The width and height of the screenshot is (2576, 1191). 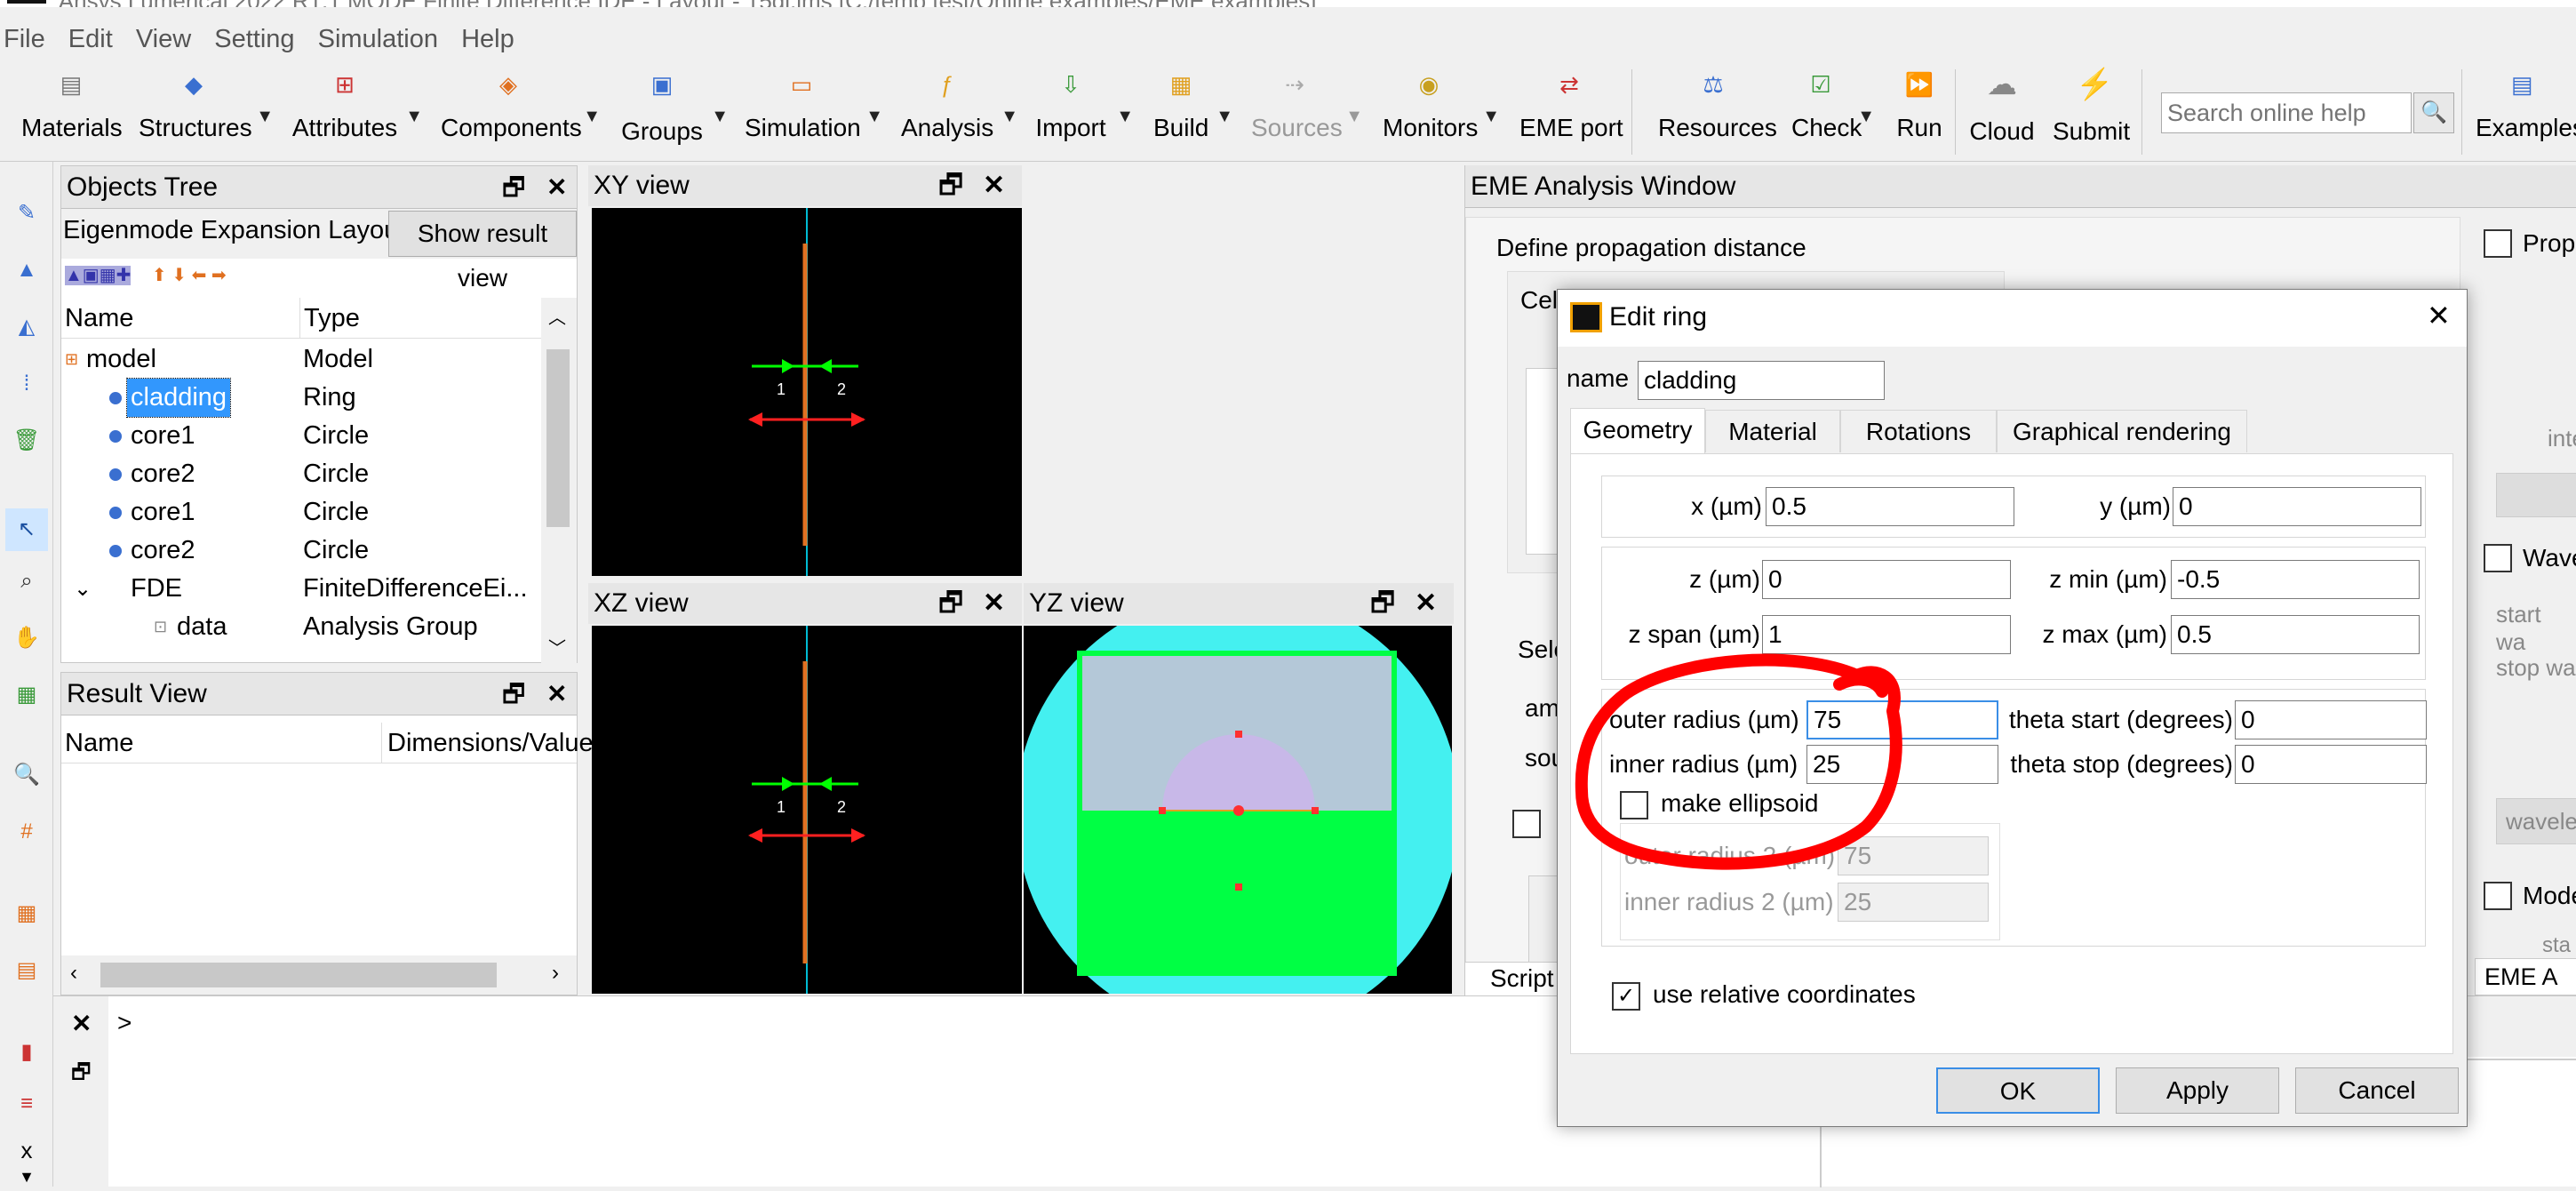 What do you see at coordinates (26, 529) in the screenshot?
I see `select-cursor-icon: ↖` at bounding box center [26, 529].